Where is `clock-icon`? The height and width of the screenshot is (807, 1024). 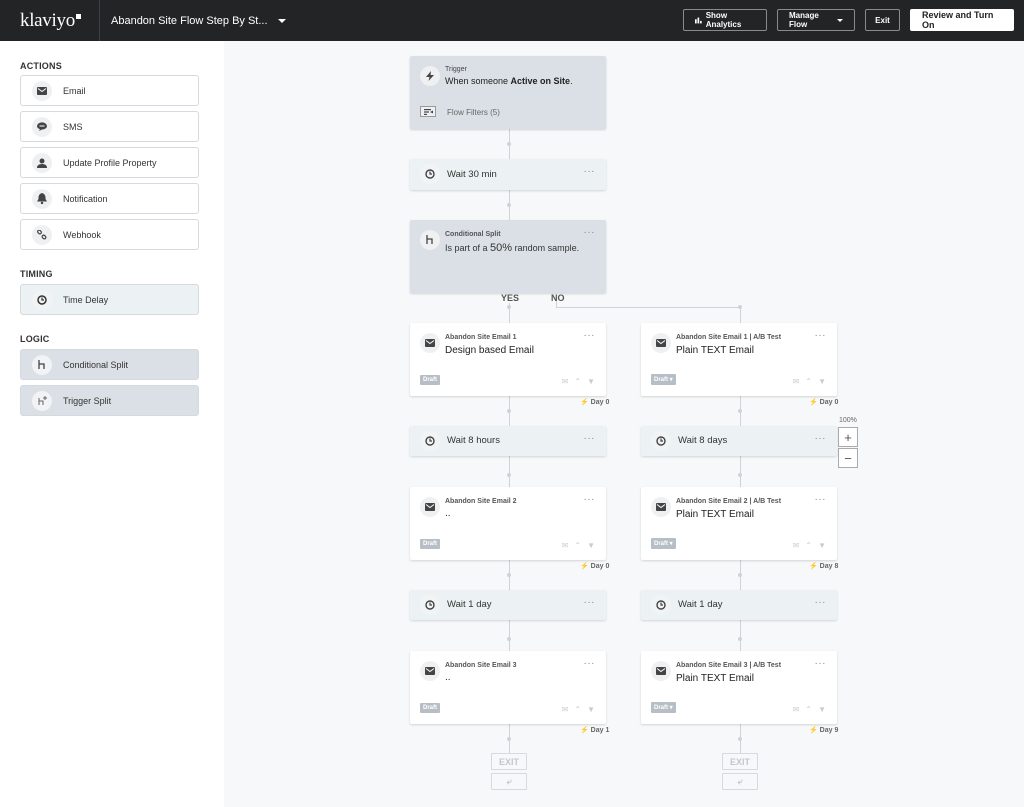
clock-icon is located at coordinates (661, 605).